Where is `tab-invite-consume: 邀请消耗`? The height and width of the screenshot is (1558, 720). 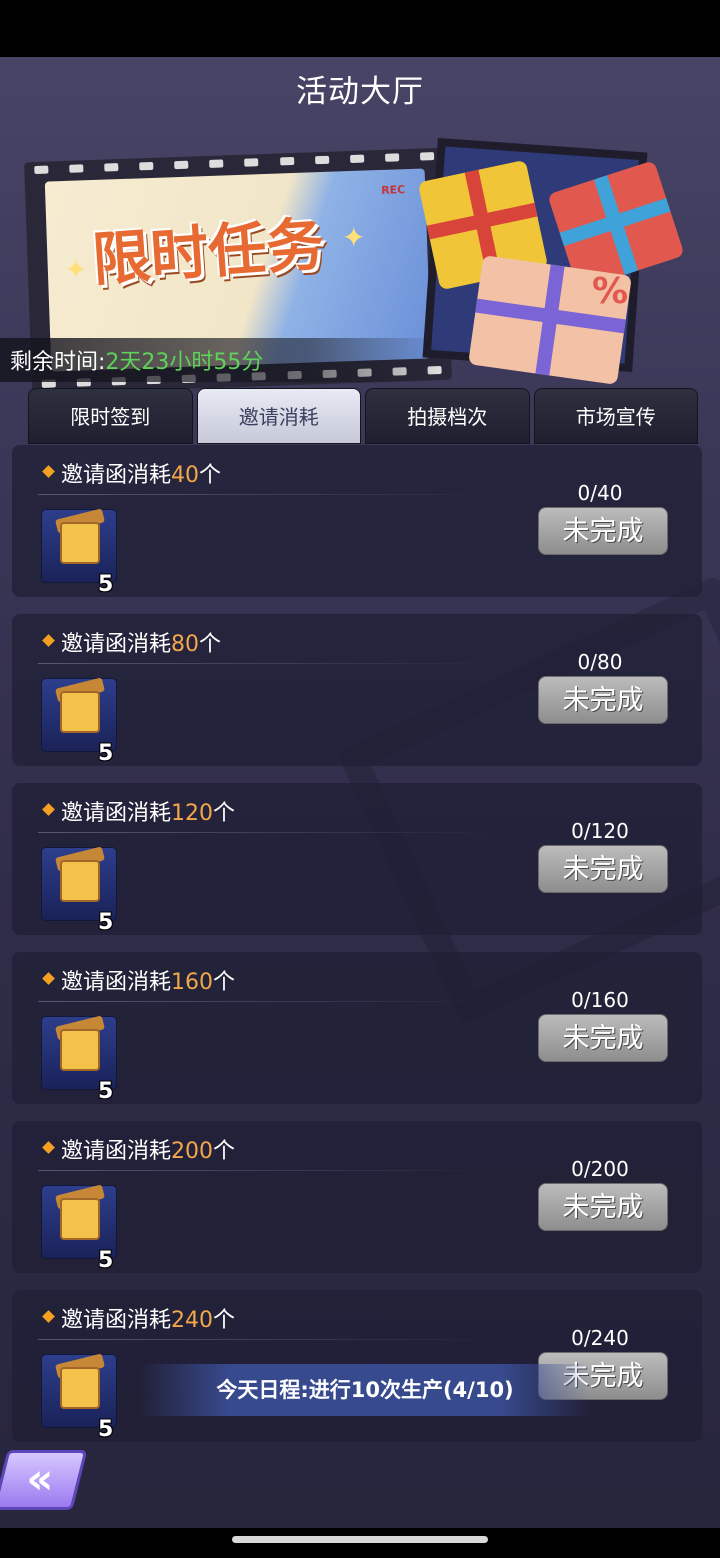
tab-invite-consume: 邀请消耗 is located at coordinates (278, 416).